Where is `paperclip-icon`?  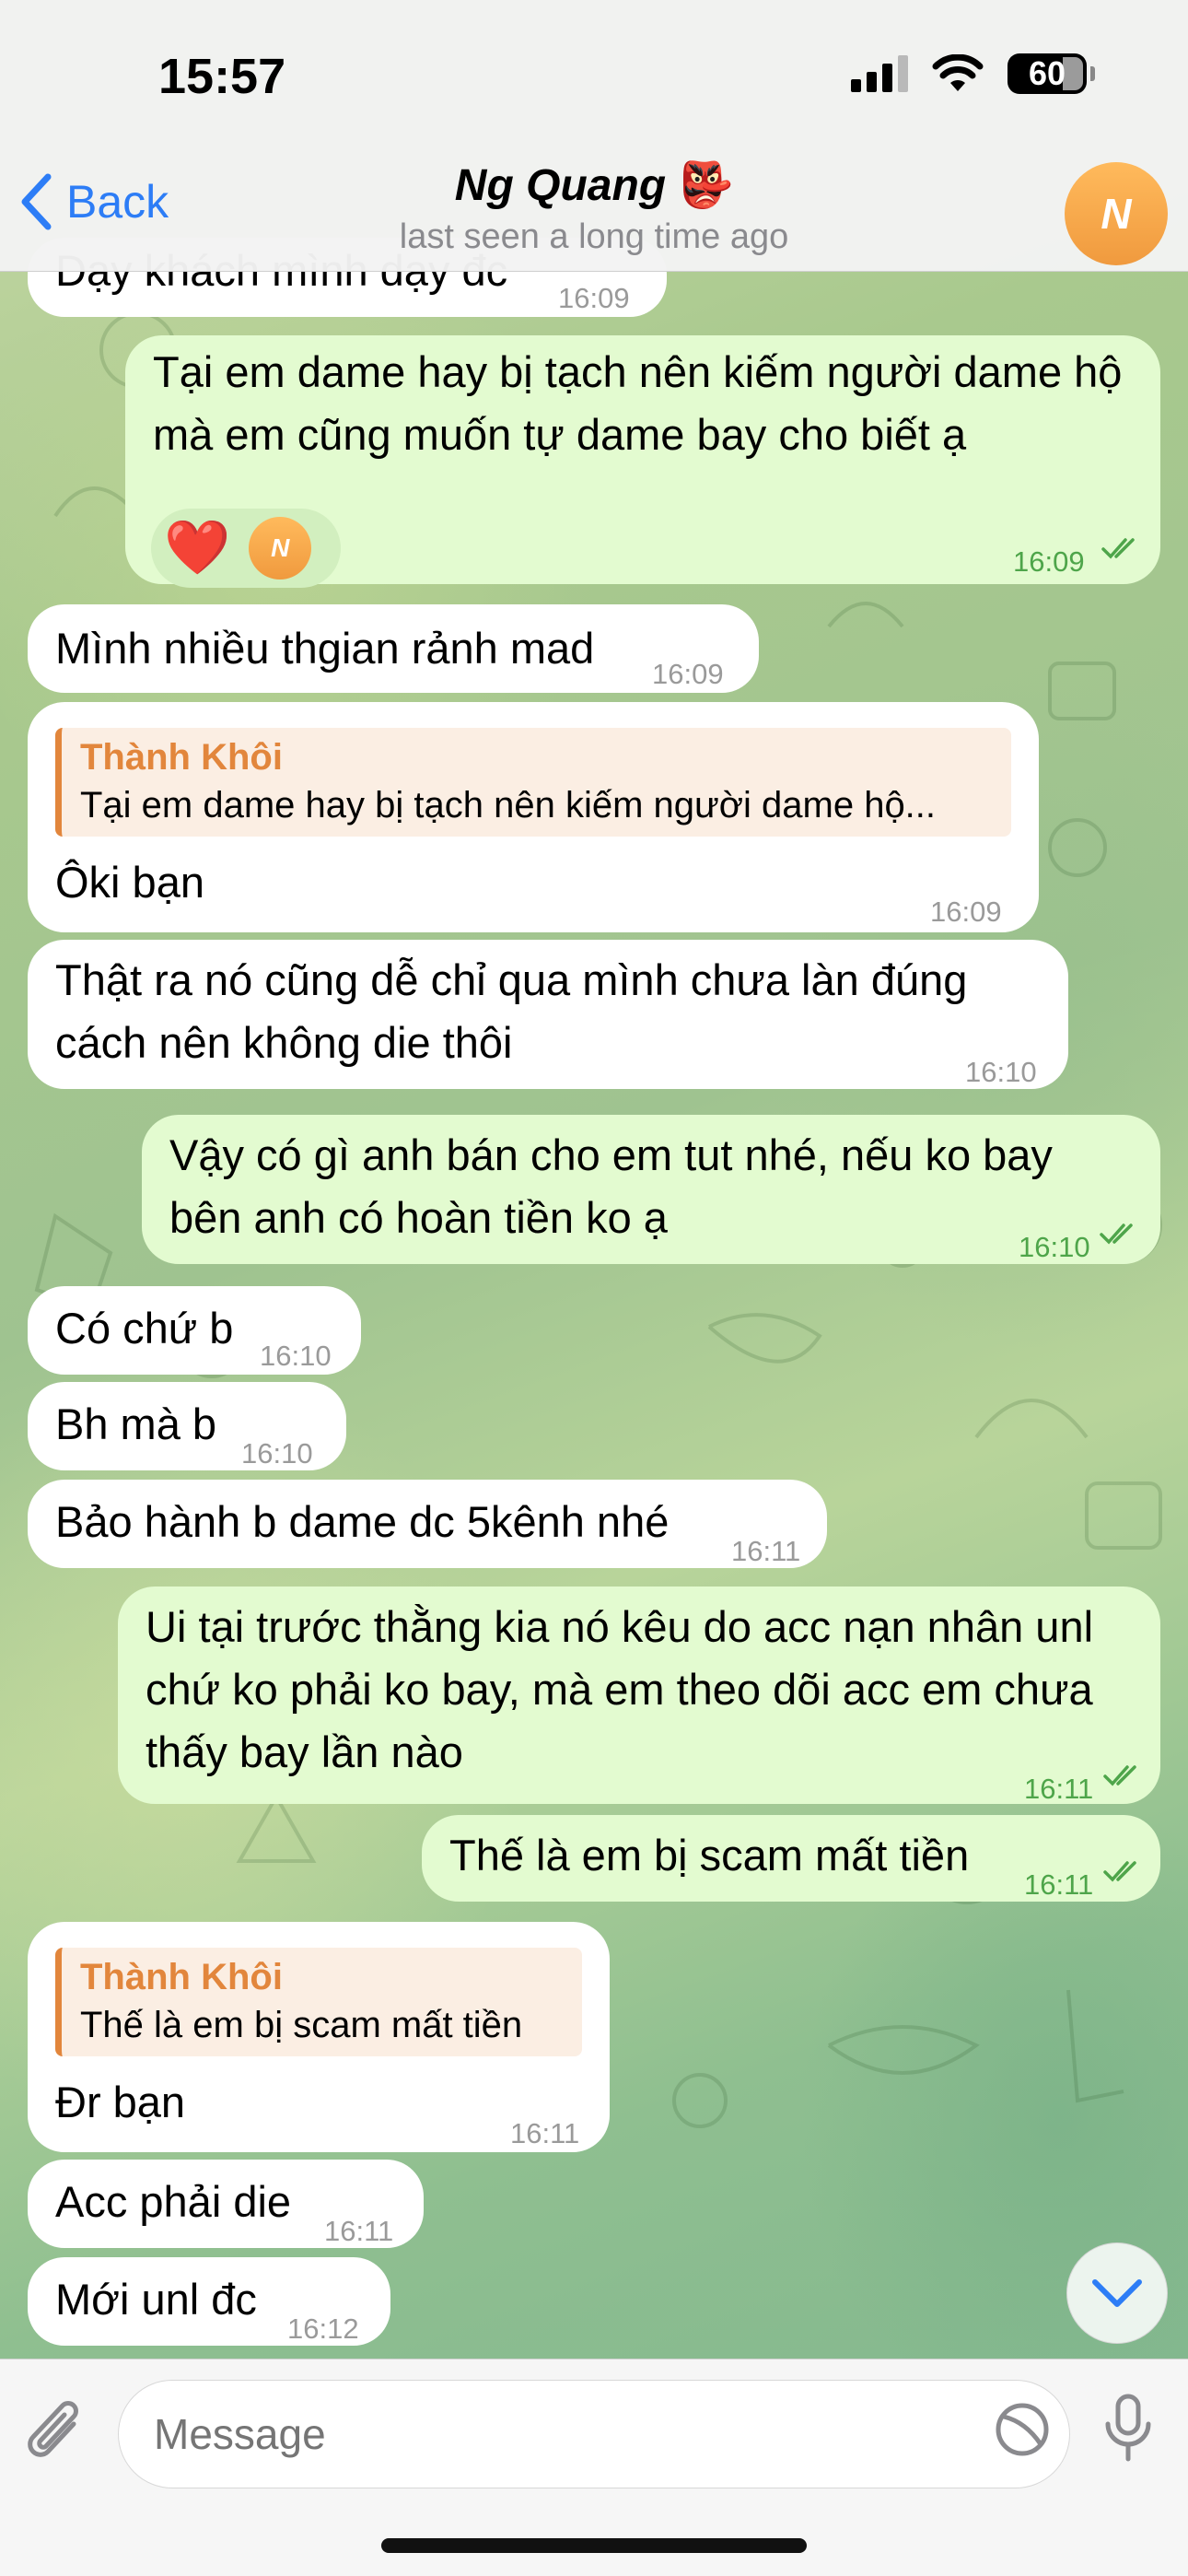 paperclip-icon is located at coordinates (58, 2433).